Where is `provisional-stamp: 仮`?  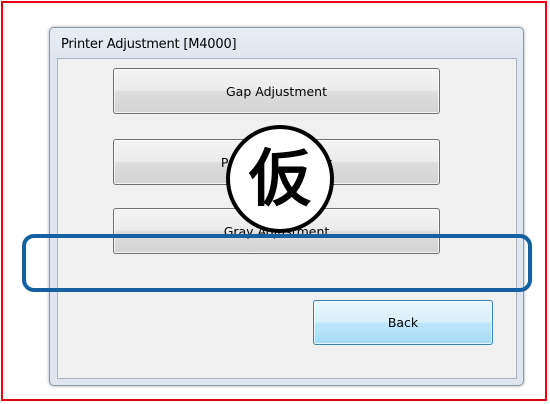 provisional-stamp: 仮 is located at coordinates (280, 179).